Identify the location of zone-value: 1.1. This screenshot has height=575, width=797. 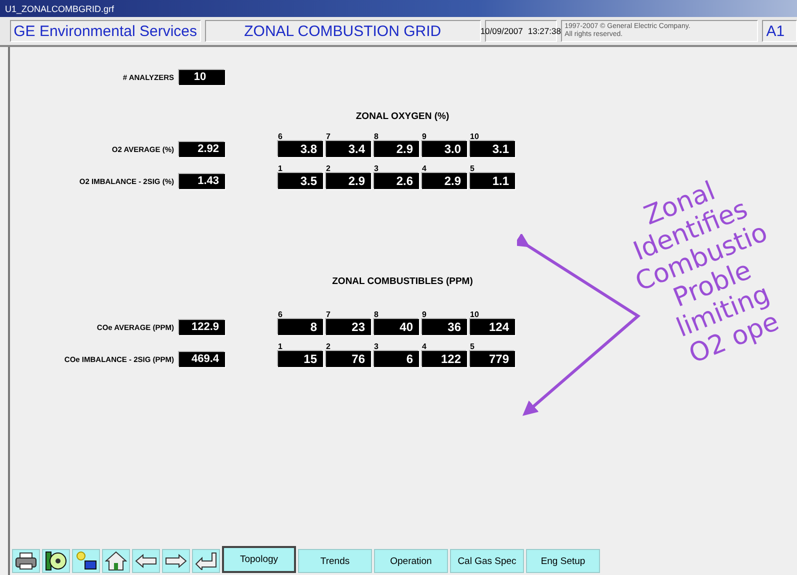
(492, 181).